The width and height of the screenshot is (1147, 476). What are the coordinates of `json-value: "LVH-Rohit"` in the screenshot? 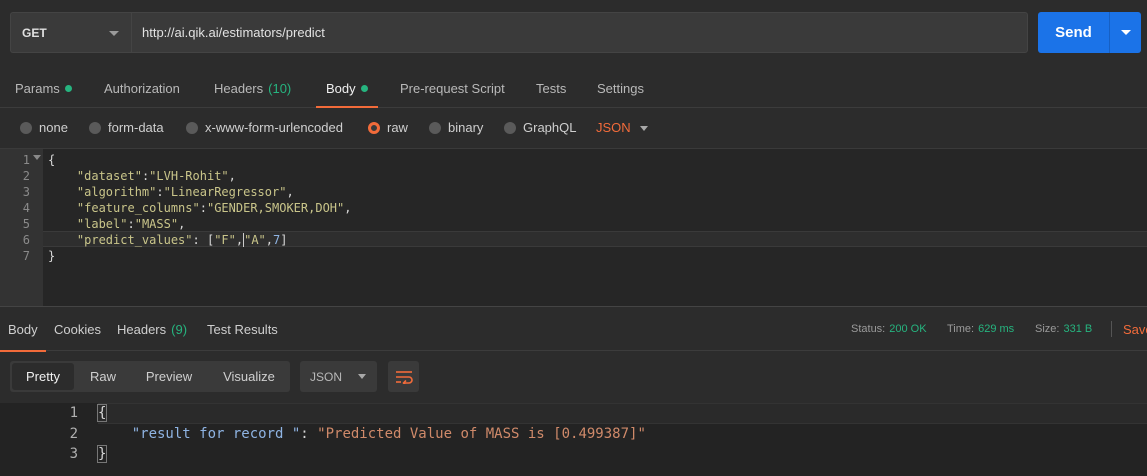 It's located at (189, 176).